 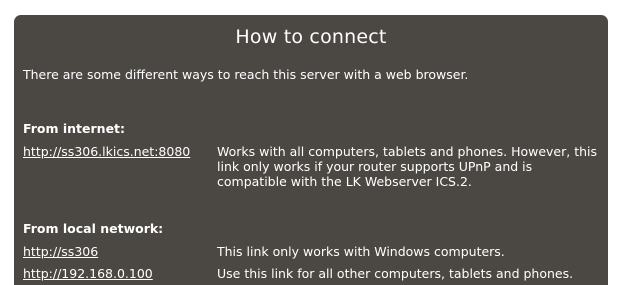 I want to click on internet-section-heading: From internet:, so click(x=74, y=128).